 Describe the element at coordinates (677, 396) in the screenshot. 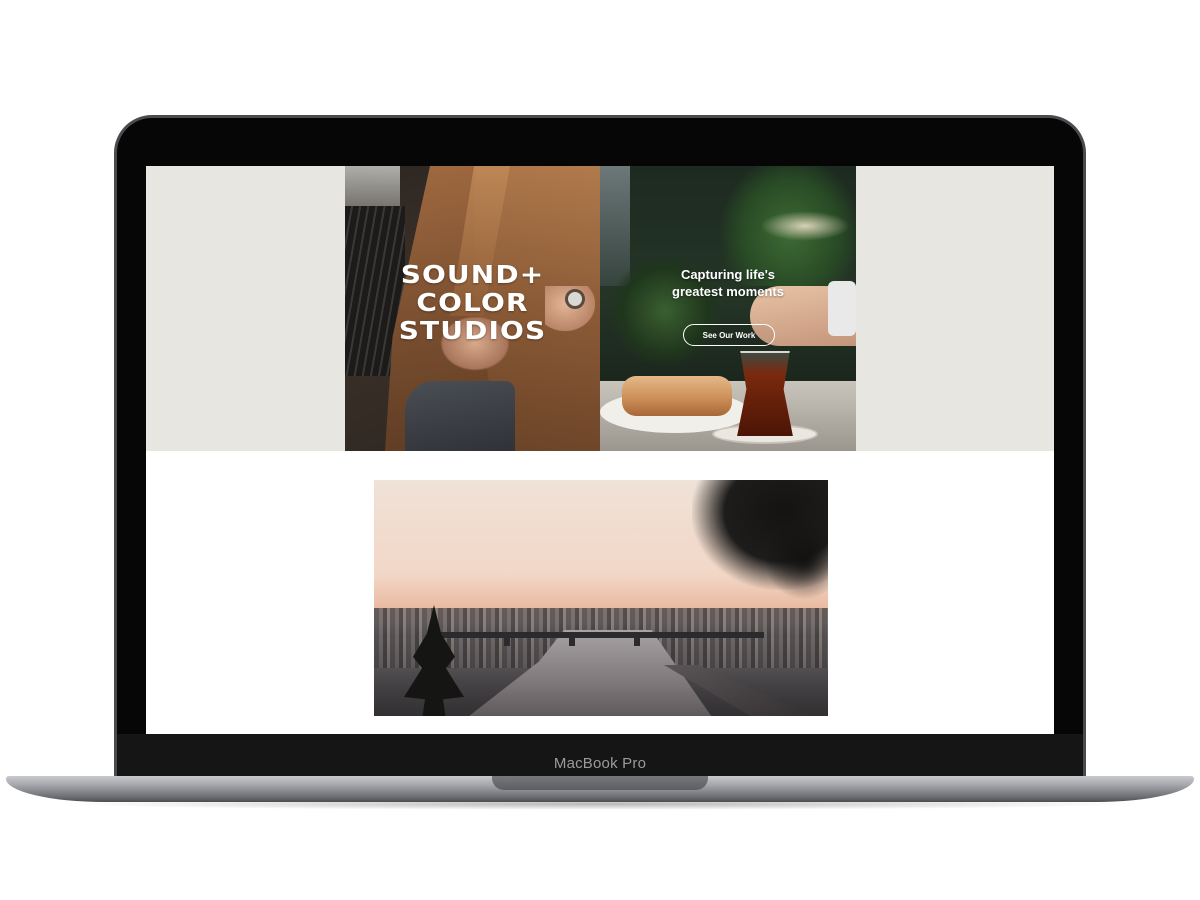

I see `photo-pastry` at that location.